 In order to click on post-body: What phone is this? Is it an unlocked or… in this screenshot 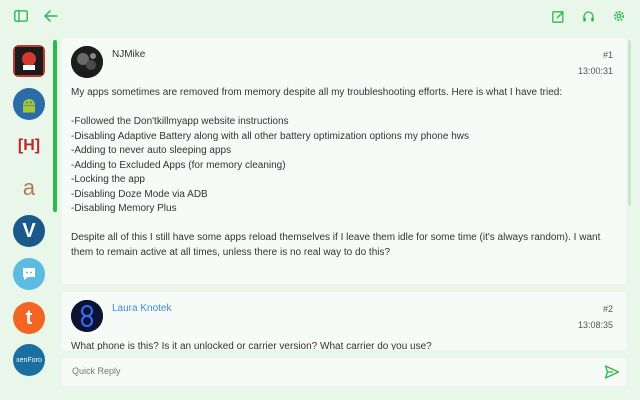, I will do `click(345, 345)`.